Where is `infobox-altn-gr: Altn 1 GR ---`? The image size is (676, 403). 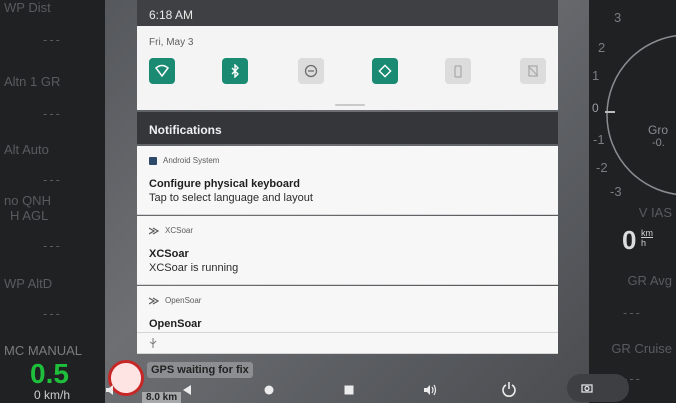 infobox-altn-gr: Altn 1 GR --- is located at coordinates (52, 109).